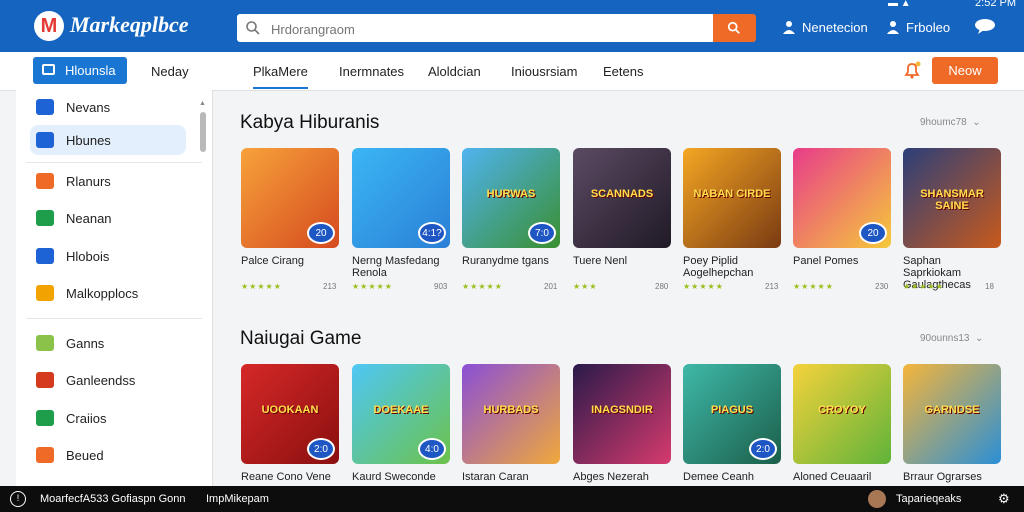 Image resolution: width=1024 pixels, height=512 pixels. What do you see at coordinates (45, 455) in the screenshot?
I see `box-icon` at bounding box center [45, 455].